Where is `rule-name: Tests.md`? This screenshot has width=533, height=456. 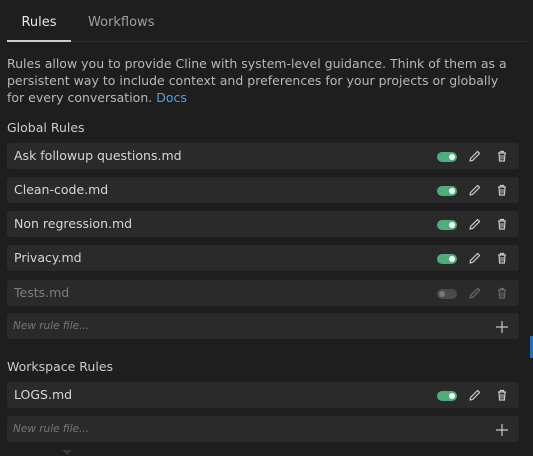
rule-name: Tests.md is located at coordinates (42, 292).